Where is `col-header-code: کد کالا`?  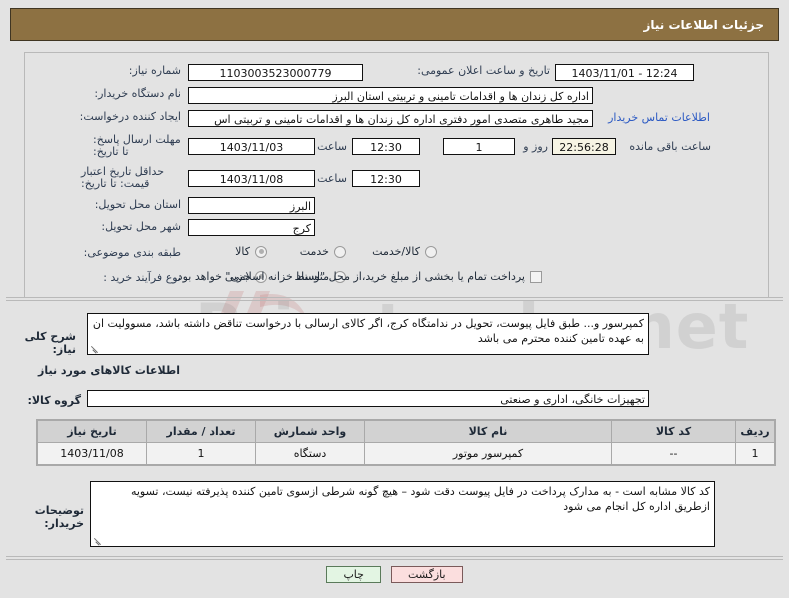 col-header-code: کد کالا is located at coordinates (673, 431).